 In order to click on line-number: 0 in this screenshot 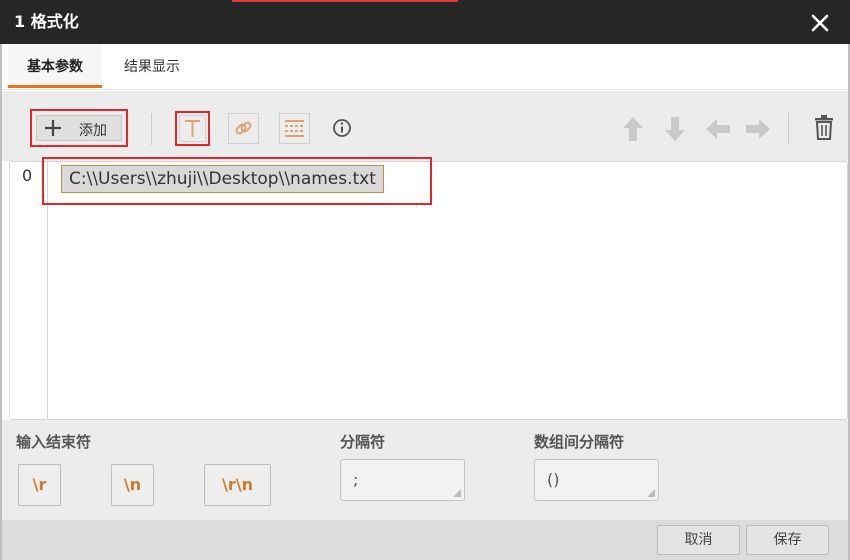, I will do `click(27, 175)`.